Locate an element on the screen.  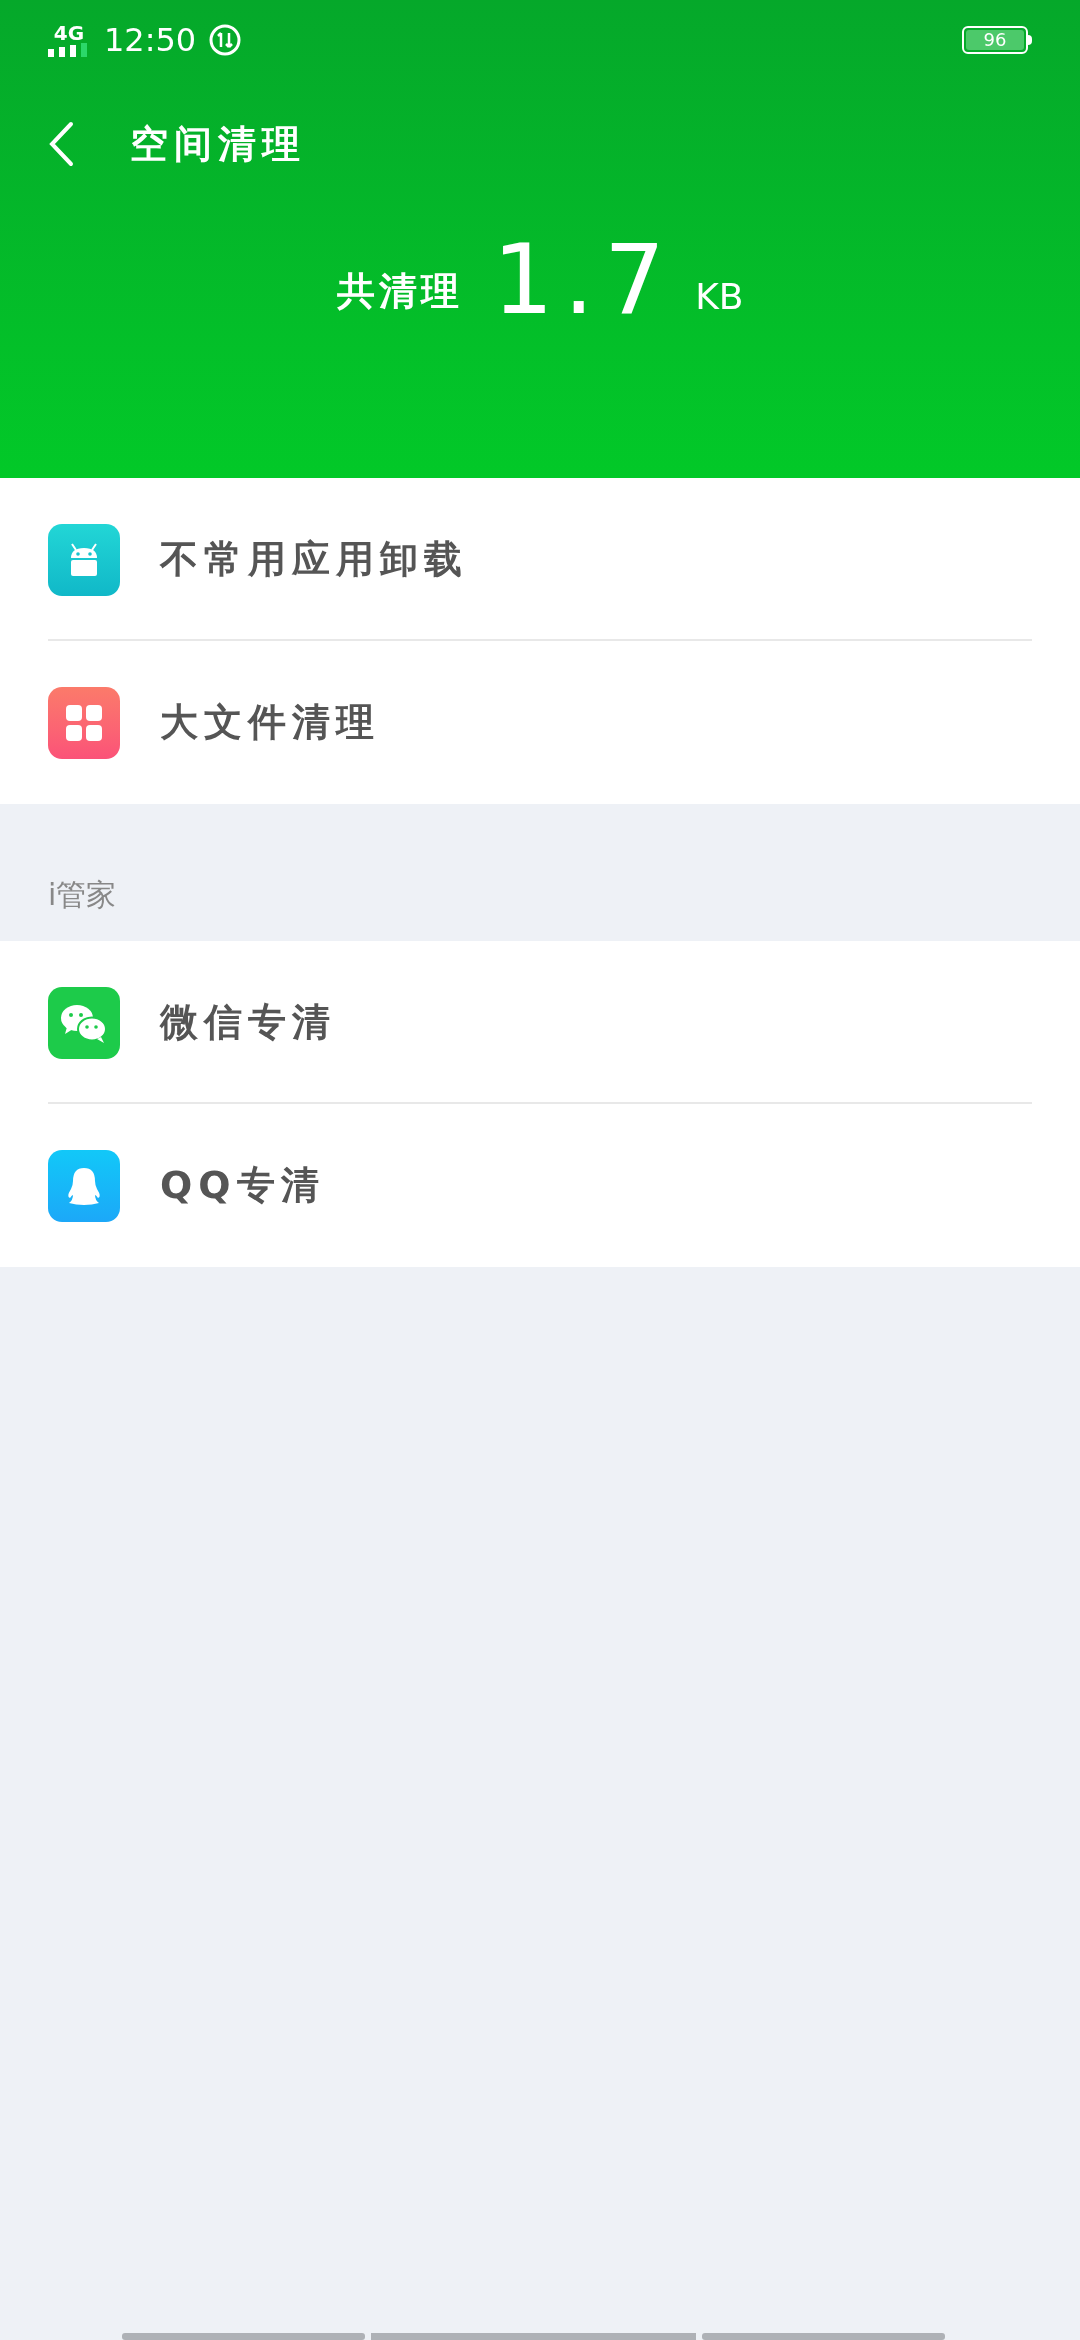
clock: 12:50 is located at coordinates (150, 40).